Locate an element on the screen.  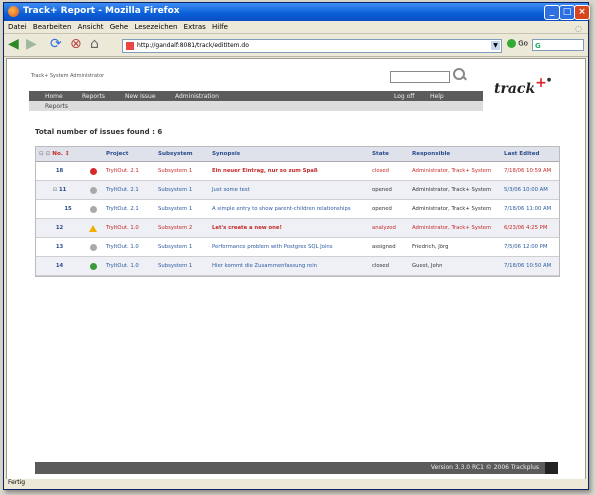
nav-home: Home is located at coordinates (54, 96).